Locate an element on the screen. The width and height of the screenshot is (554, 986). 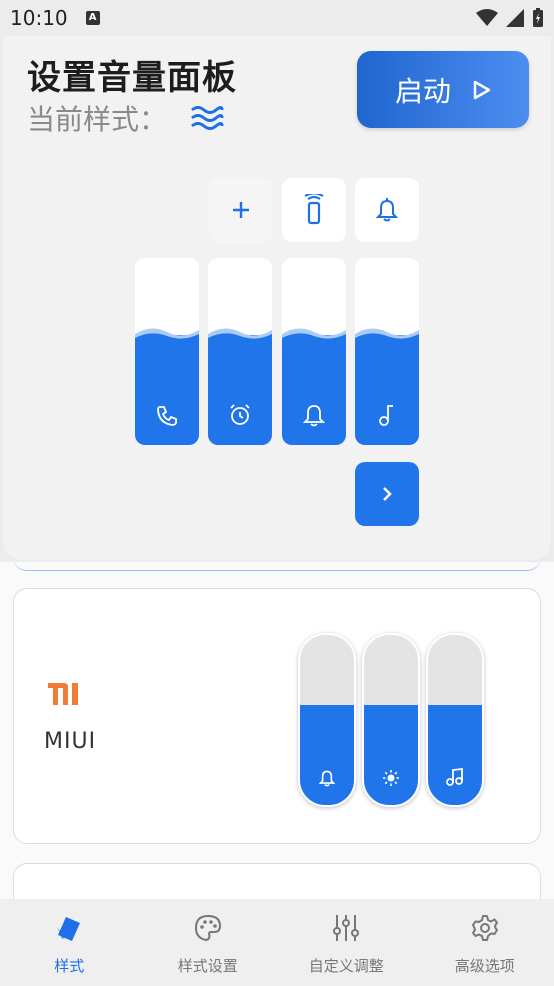
add-button is located at coordinates (241, 210).